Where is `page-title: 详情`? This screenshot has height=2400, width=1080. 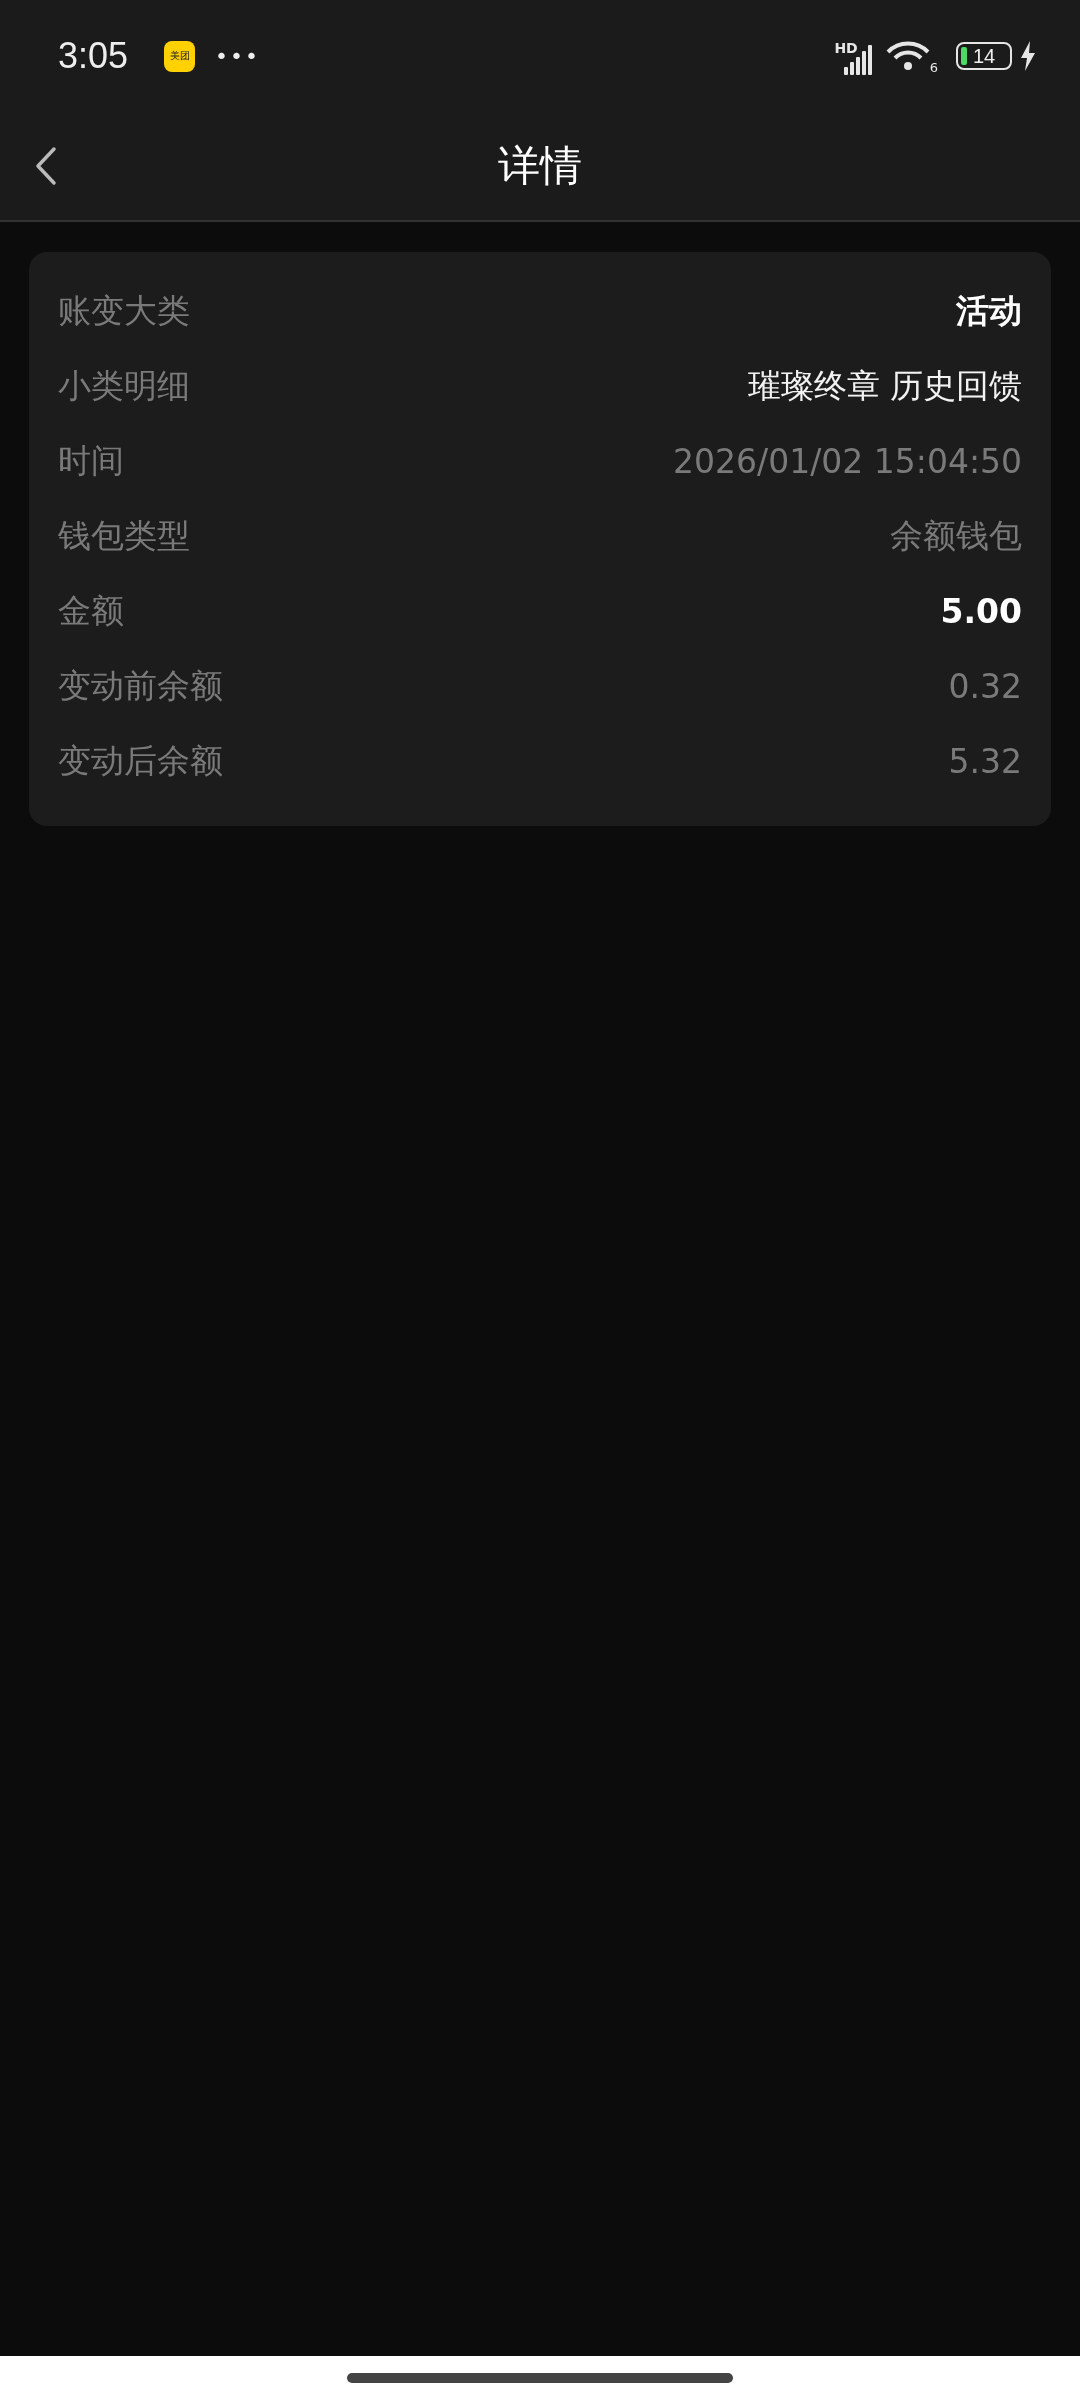 page-title: 详情 is located at coordinates (540, 166).